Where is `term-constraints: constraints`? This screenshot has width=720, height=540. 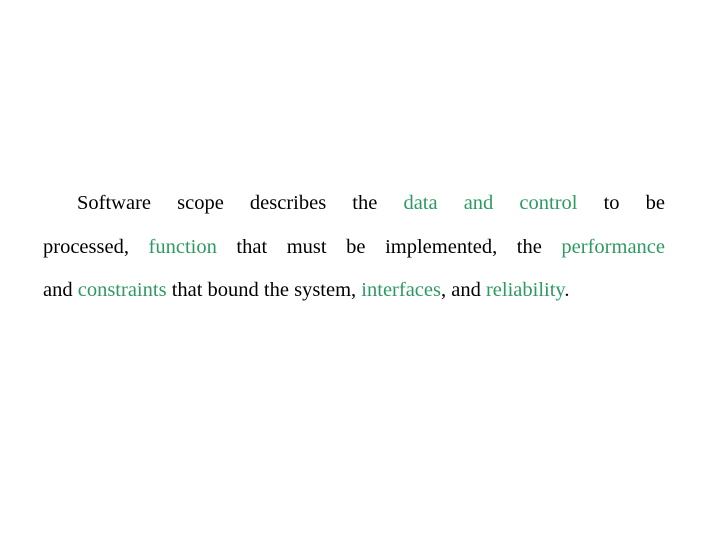
term-constraints: constraints is located at coordinates (122, 290).